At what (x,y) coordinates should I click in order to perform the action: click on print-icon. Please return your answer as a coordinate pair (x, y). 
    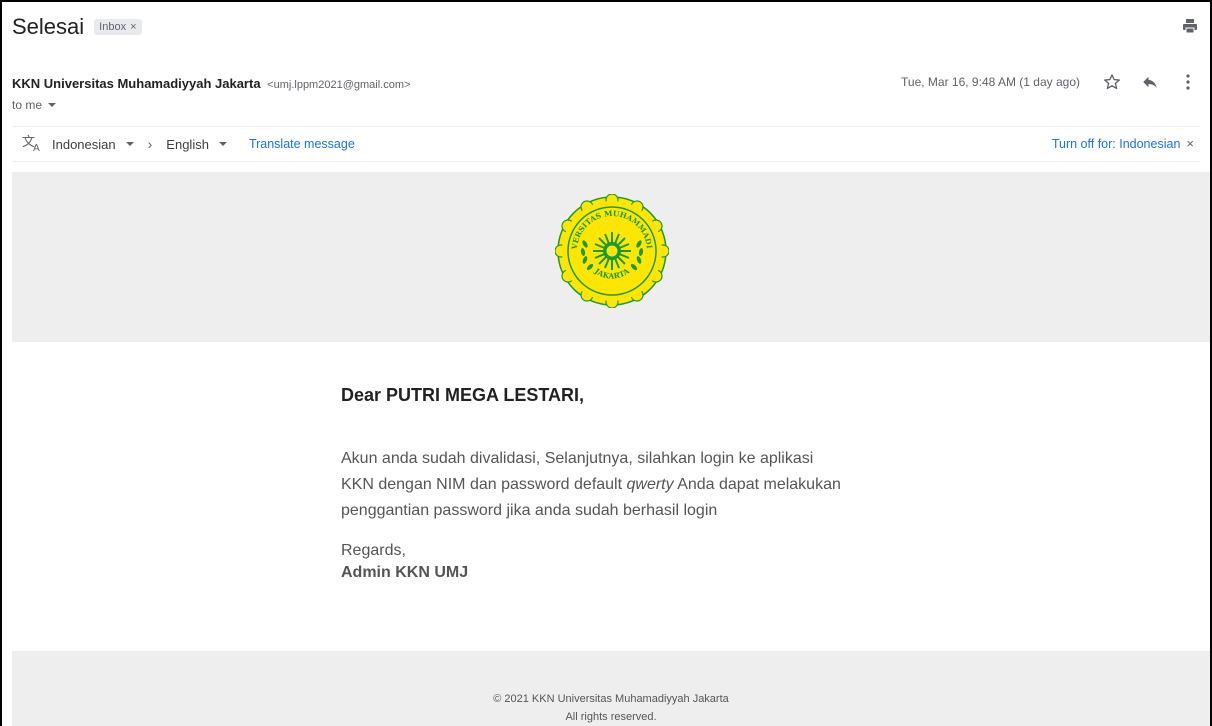
    Looking at the image, I should click on (1190, 26).